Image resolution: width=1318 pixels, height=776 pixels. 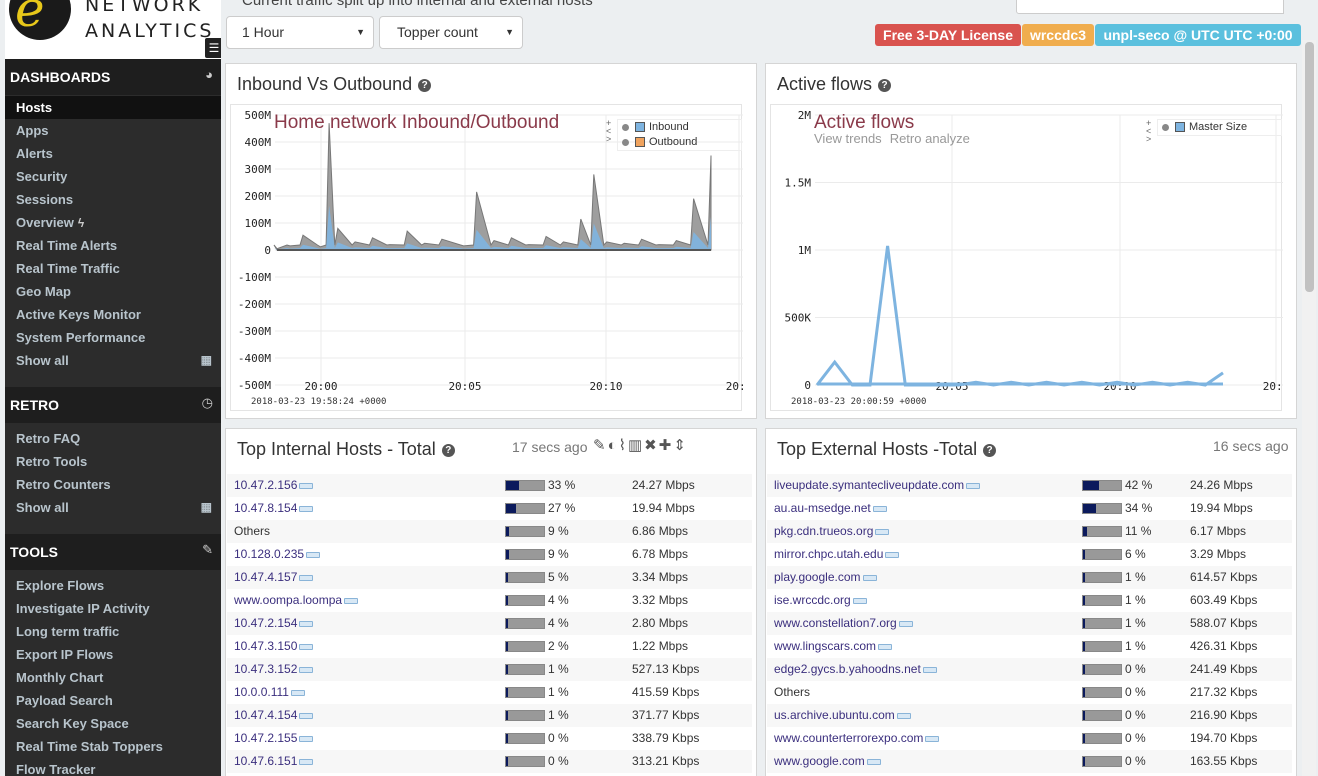 What do you see at coordinates (113, 405) in the screenshot?
I see `section-retro: RETRO ◷` at bounding box center [113, 405].